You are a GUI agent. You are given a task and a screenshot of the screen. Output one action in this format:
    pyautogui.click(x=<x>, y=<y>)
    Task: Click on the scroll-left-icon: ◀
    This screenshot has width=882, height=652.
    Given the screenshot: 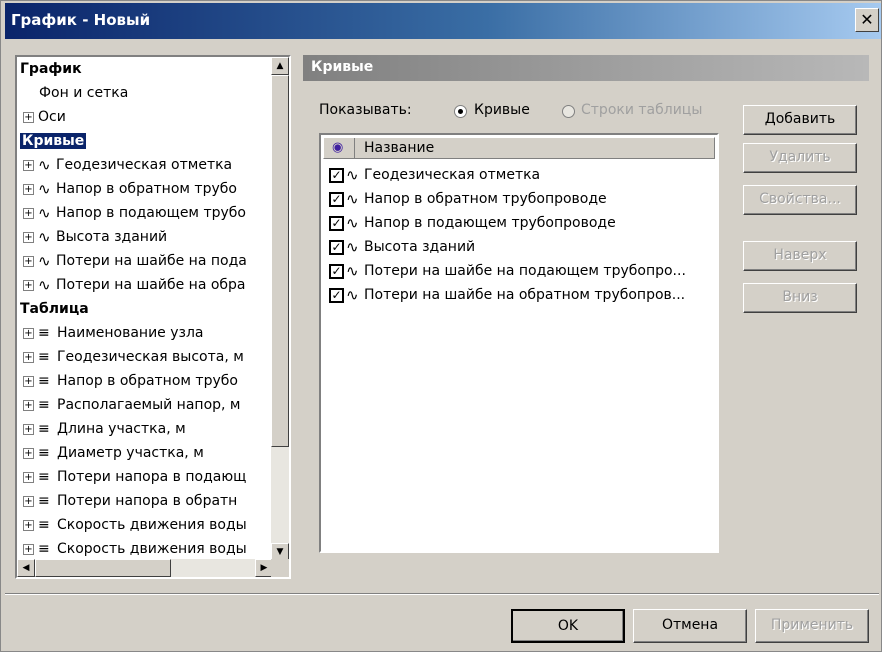 What is the action you would take?
    pyautogui.click(x=26, y=568)
    